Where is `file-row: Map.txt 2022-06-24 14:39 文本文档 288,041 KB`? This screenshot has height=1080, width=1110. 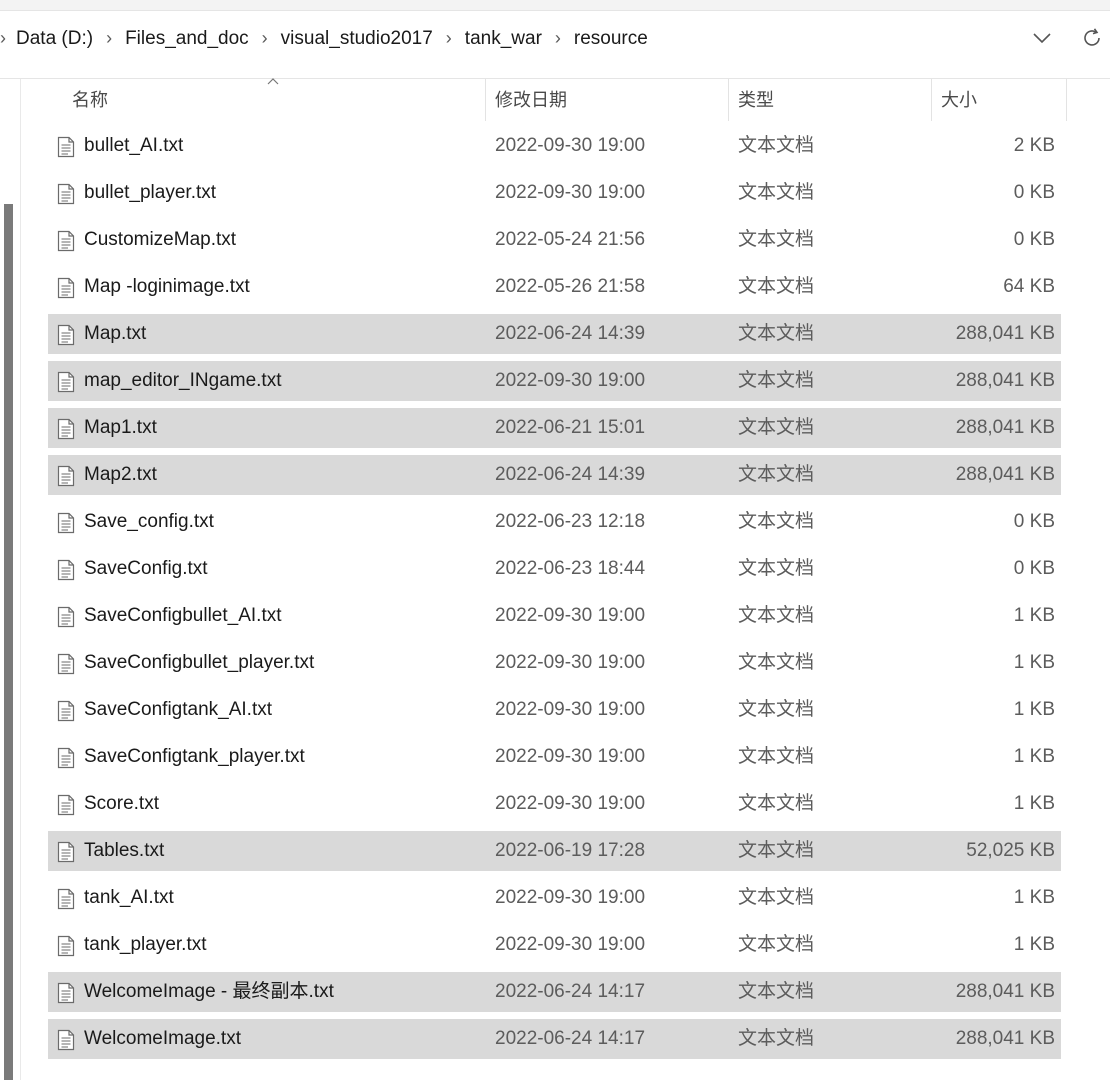
file-row: Map.txt 2022-06-24 14:39 文本文档 288,041 KB is located at coordinates (554, 334).